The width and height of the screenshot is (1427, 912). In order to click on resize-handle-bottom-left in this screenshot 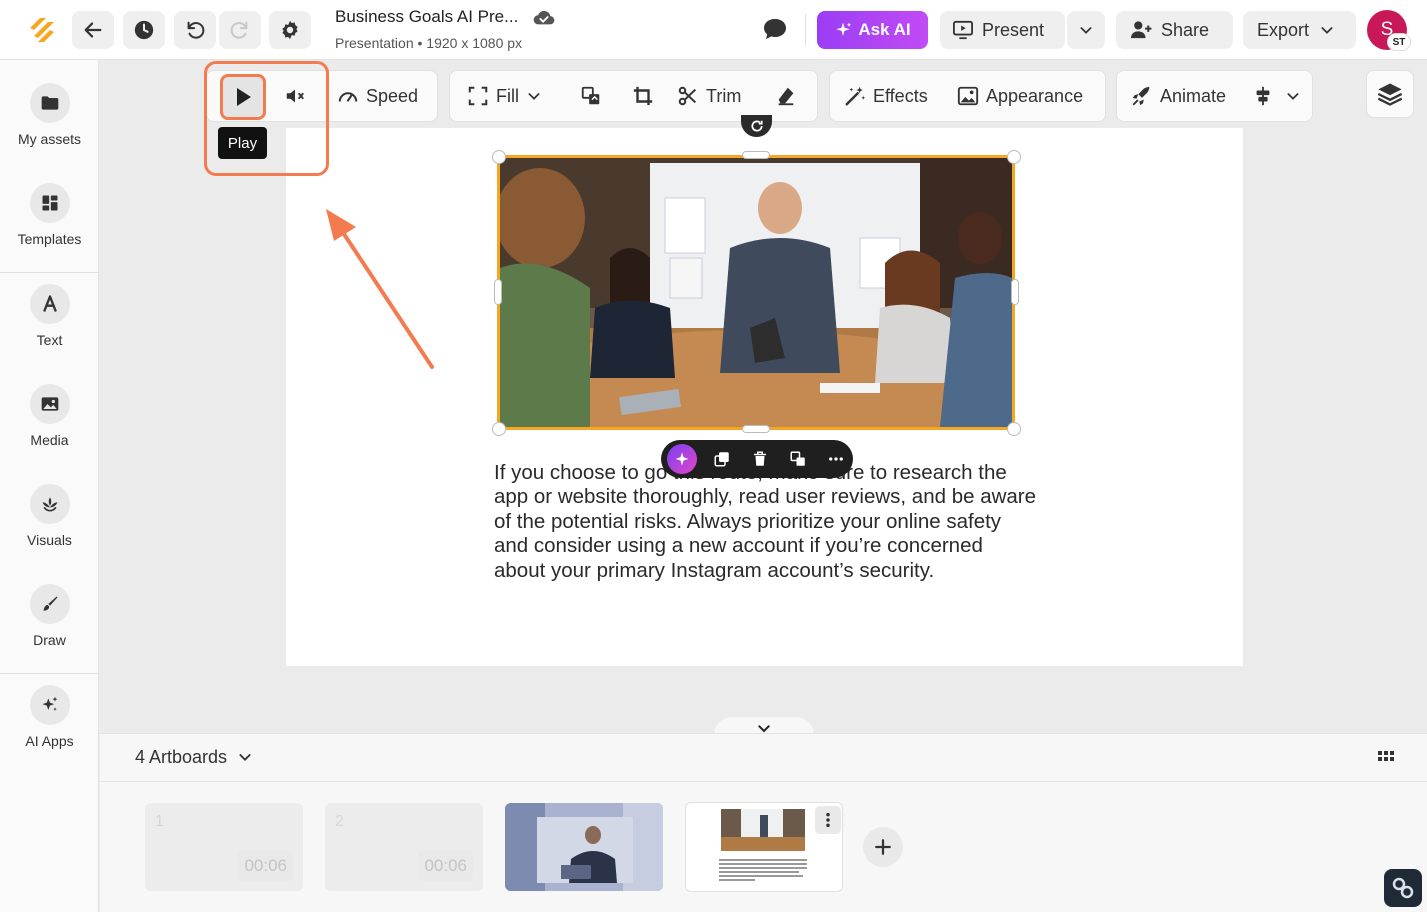, I will do `click(499, 429)`.